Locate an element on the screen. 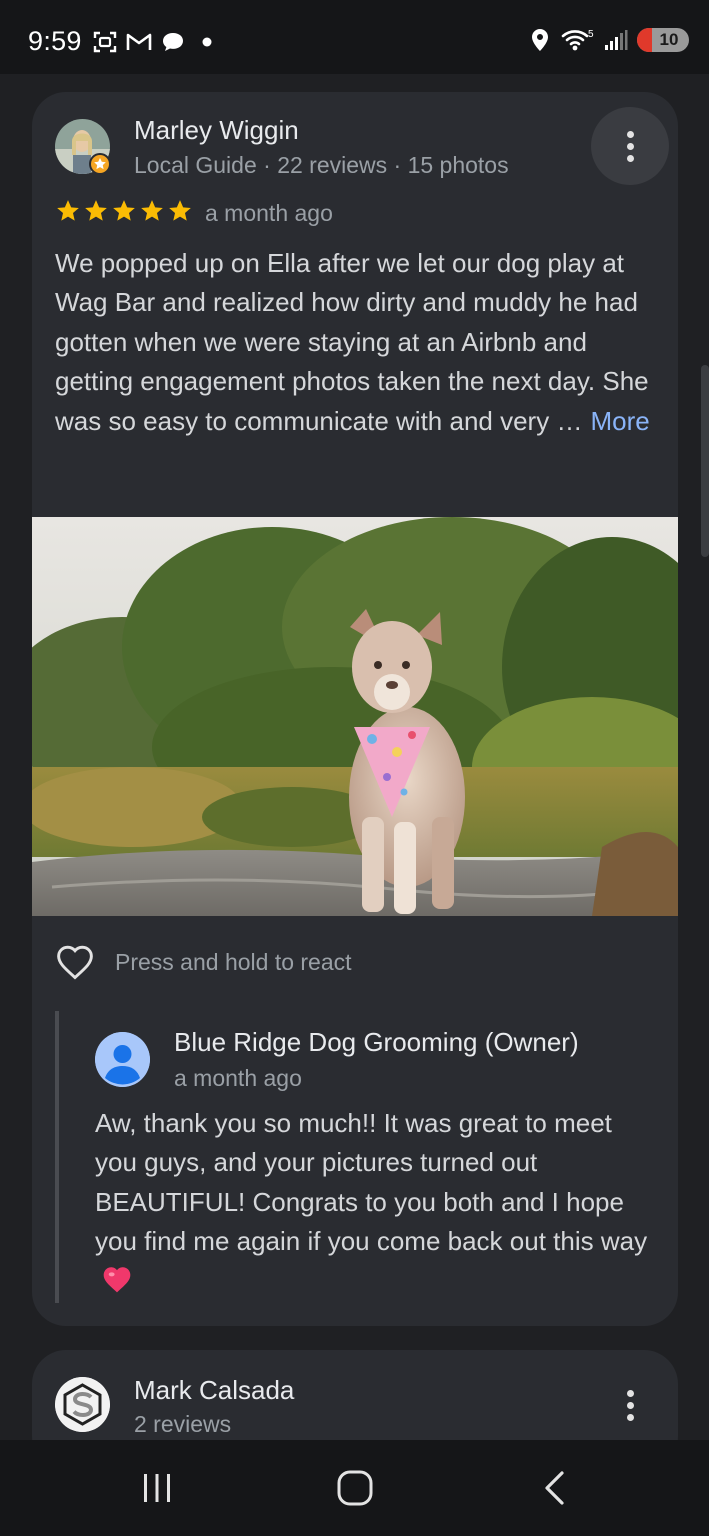  wifi-icon: 5 is located at coordinates (578, 40).